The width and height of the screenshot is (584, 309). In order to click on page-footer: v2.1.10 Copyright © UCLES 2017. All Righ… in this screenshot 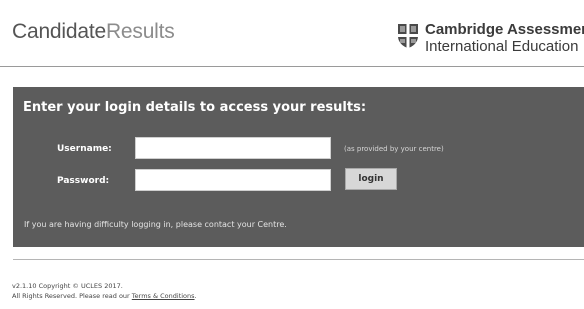, I will do `click(104, 291)`.